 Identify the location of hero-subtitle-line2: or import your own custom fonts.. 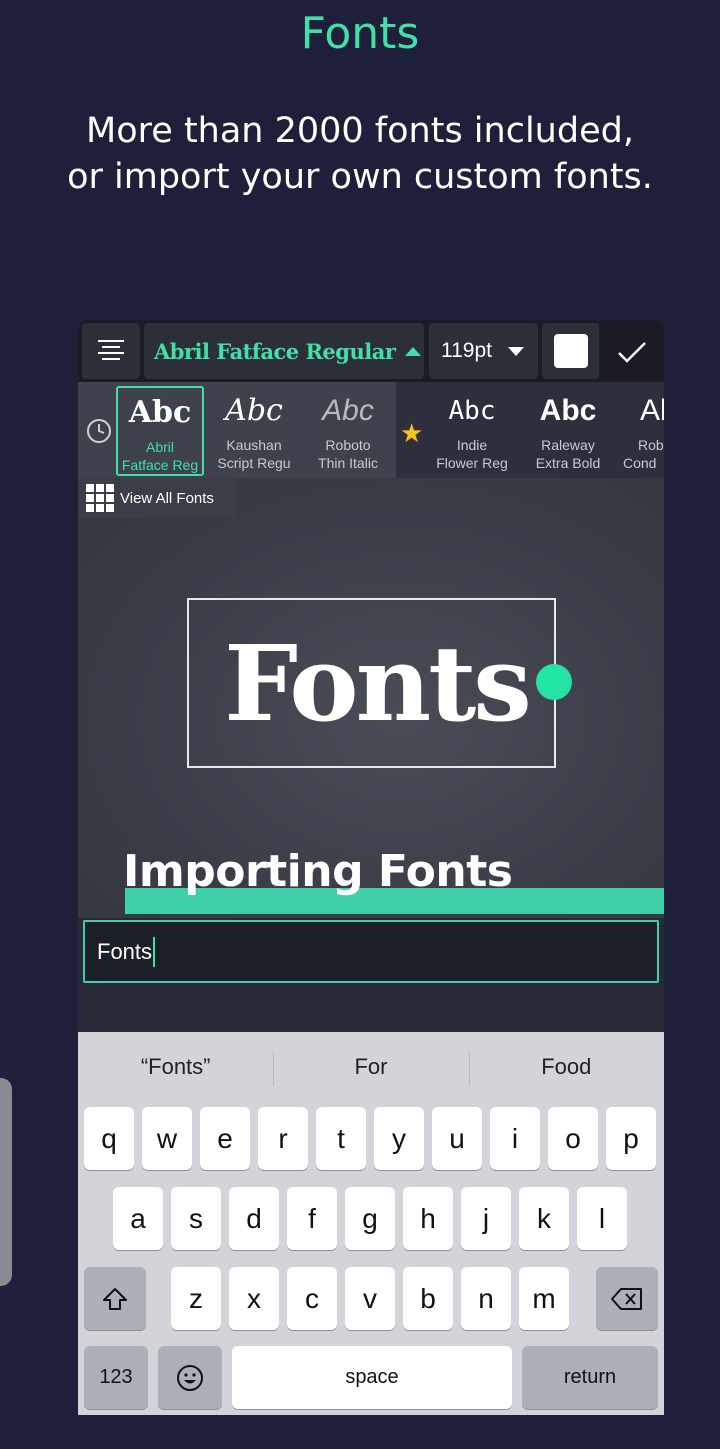
(360, 177).